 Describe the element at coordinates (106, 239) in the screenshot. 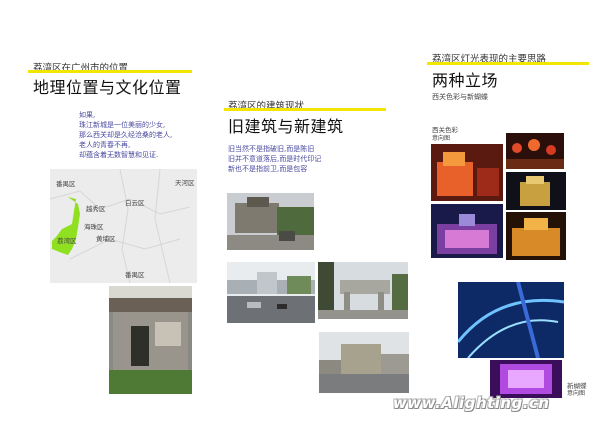

I see `map-label: 黄埔区` at that location.